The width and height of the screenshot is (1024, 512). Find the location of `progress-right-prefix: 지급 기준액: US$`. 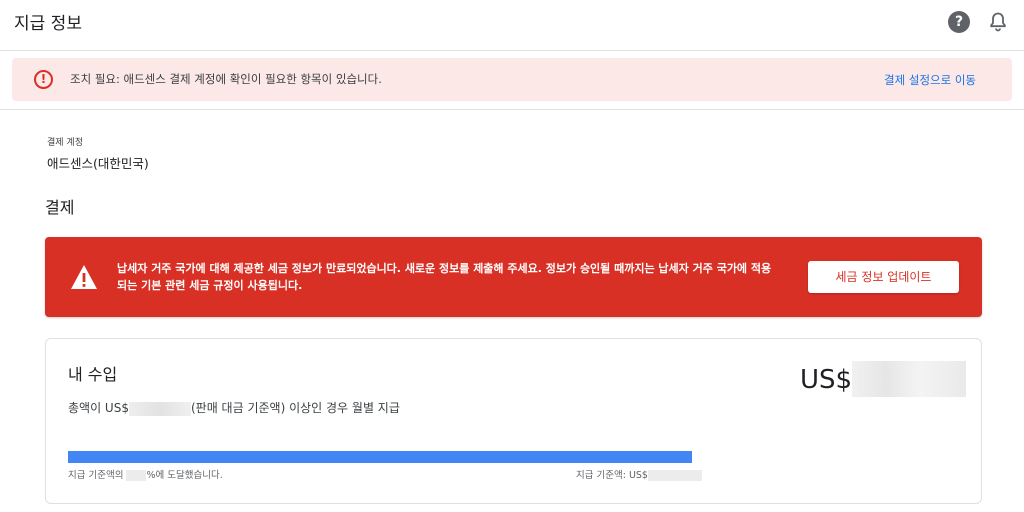

progress-right-prefix: 지급 기준액: US$ is located at coordinates (612, 475).